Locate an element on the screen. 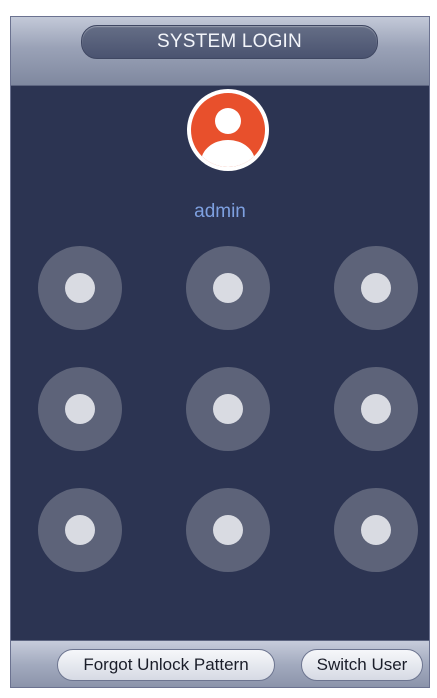 The width and height of the screenshot is (437, 698). forgot-pattern-button: Forgot Unlock Pattern is located at coordinates (166, 665).